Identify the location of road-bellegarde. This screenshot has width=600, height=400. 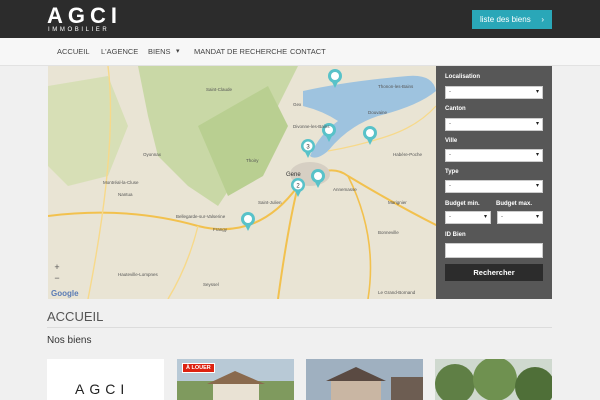
(183, 262).